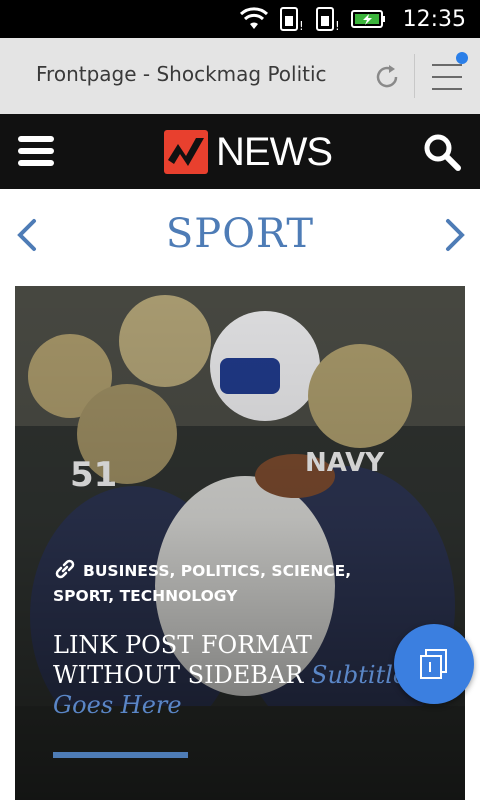  I want to click on section-nav: SPORT, so click(240, 237).